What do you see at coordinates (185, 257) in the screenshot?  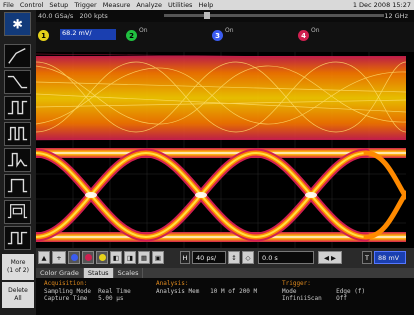 I see `horizontal-icon: H` at bounding box center [185, 257].